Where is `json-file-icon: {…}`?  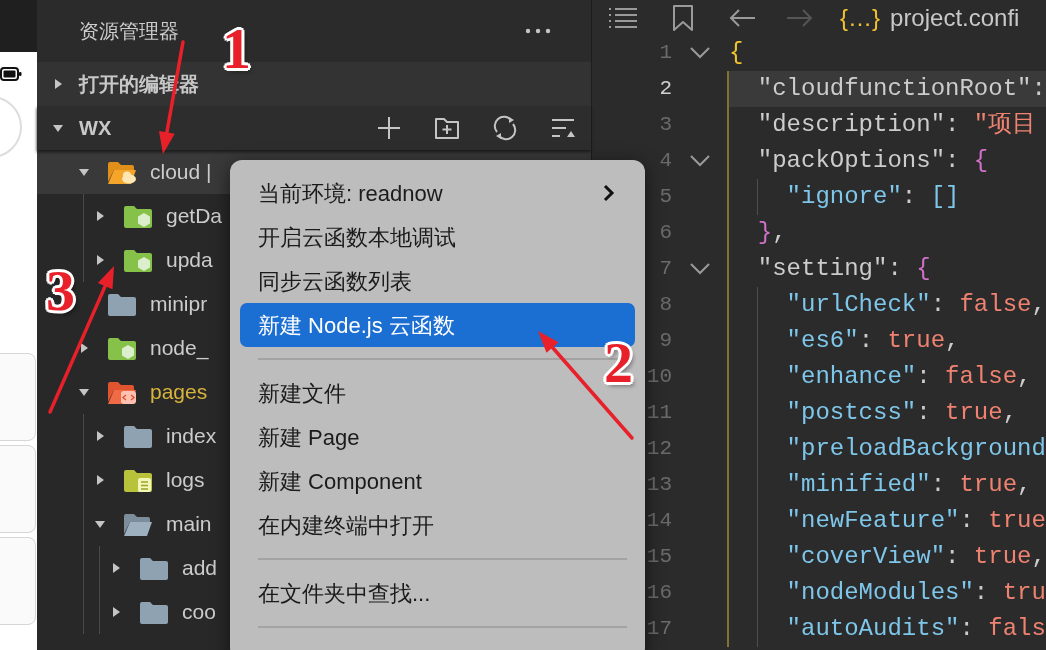 json-file-icon: {…} is located at coordinates (860, 18).